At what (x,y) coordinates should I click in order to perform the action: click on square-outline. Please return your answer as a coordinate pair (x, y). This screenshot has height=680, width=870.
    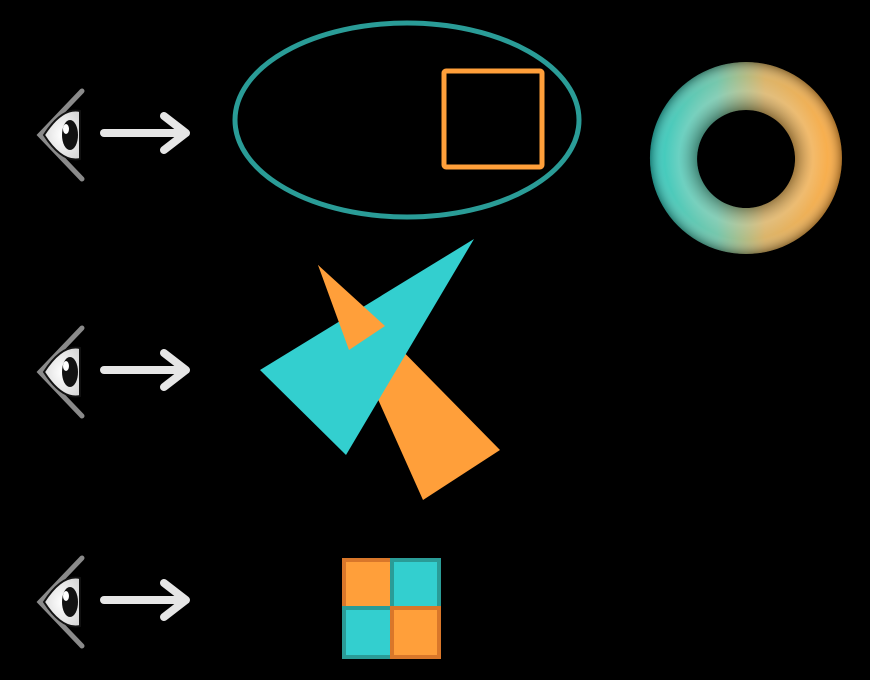
    Looking at the image, I should click on (493, 119).